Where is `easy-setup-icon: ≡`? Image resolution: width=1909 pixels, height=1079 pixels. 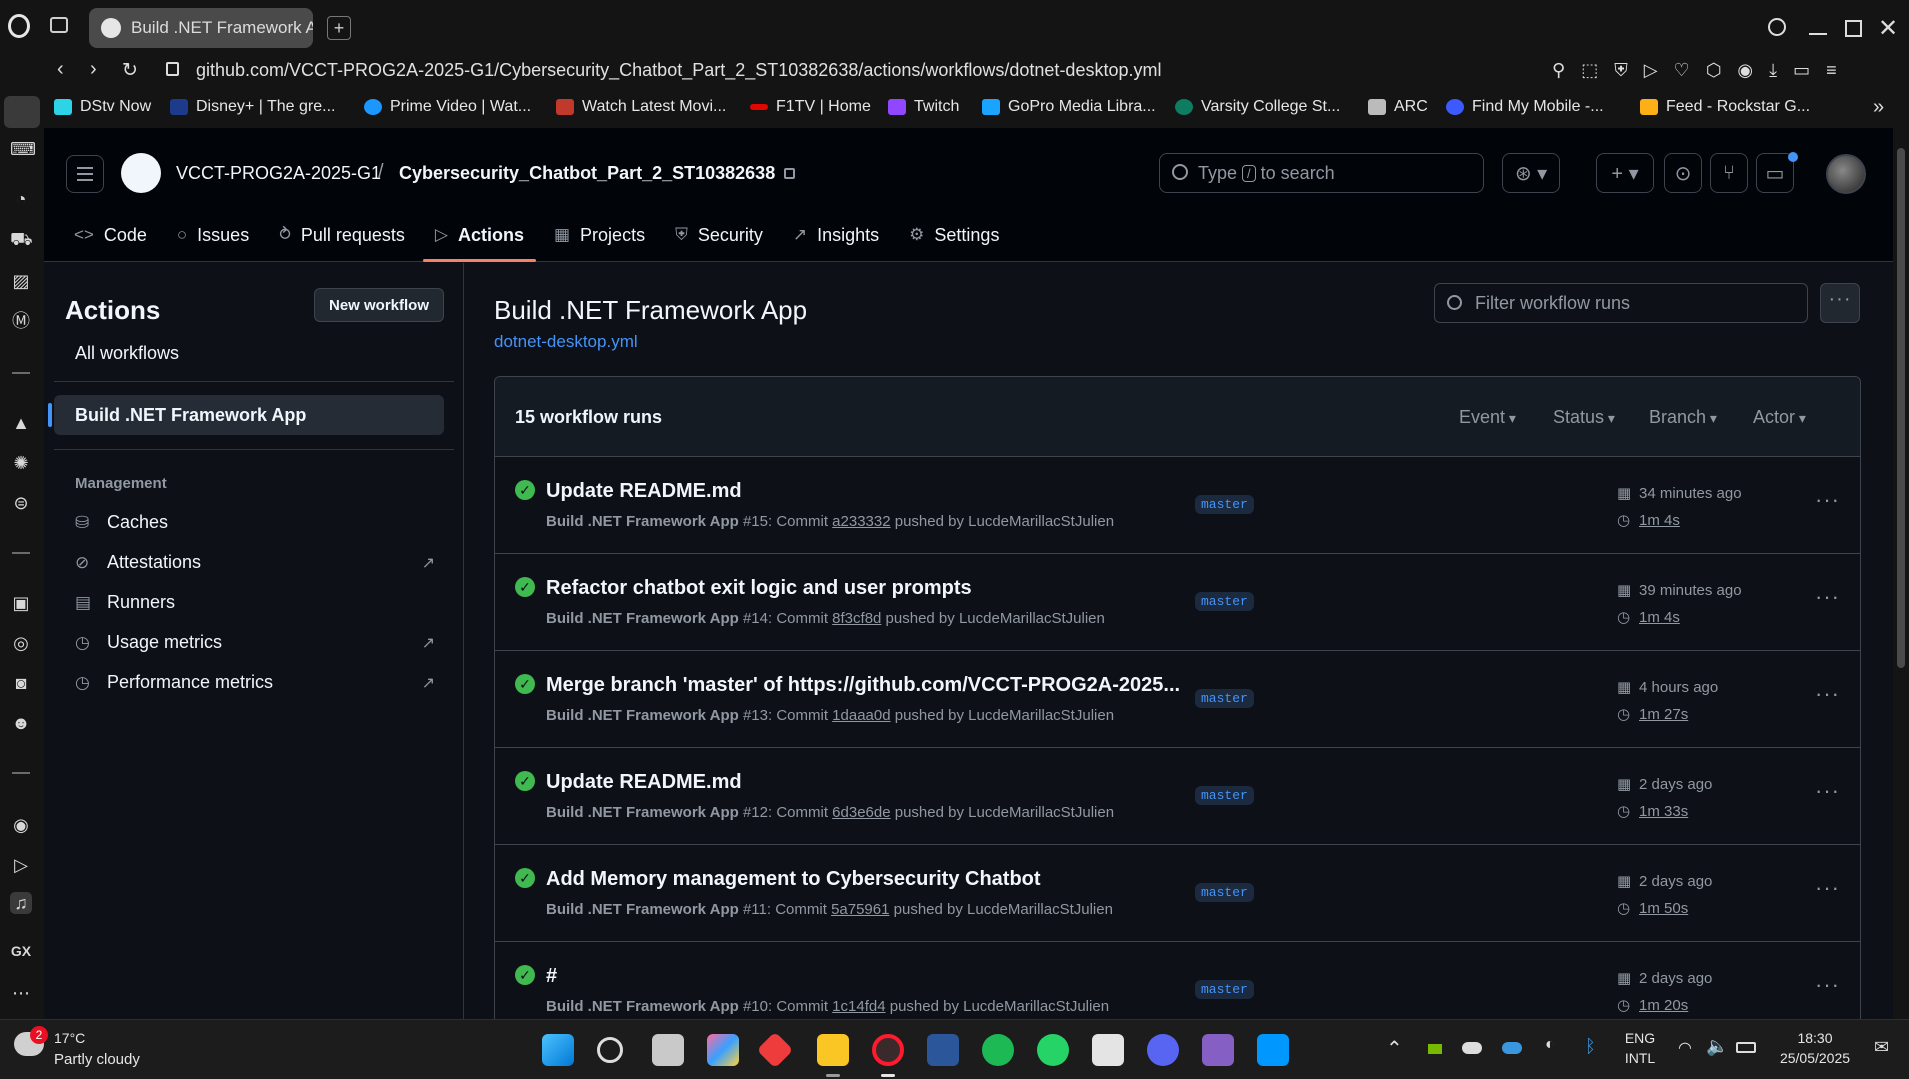 easy-setup-icon: ≡ is located at coordinates (1831, 70).